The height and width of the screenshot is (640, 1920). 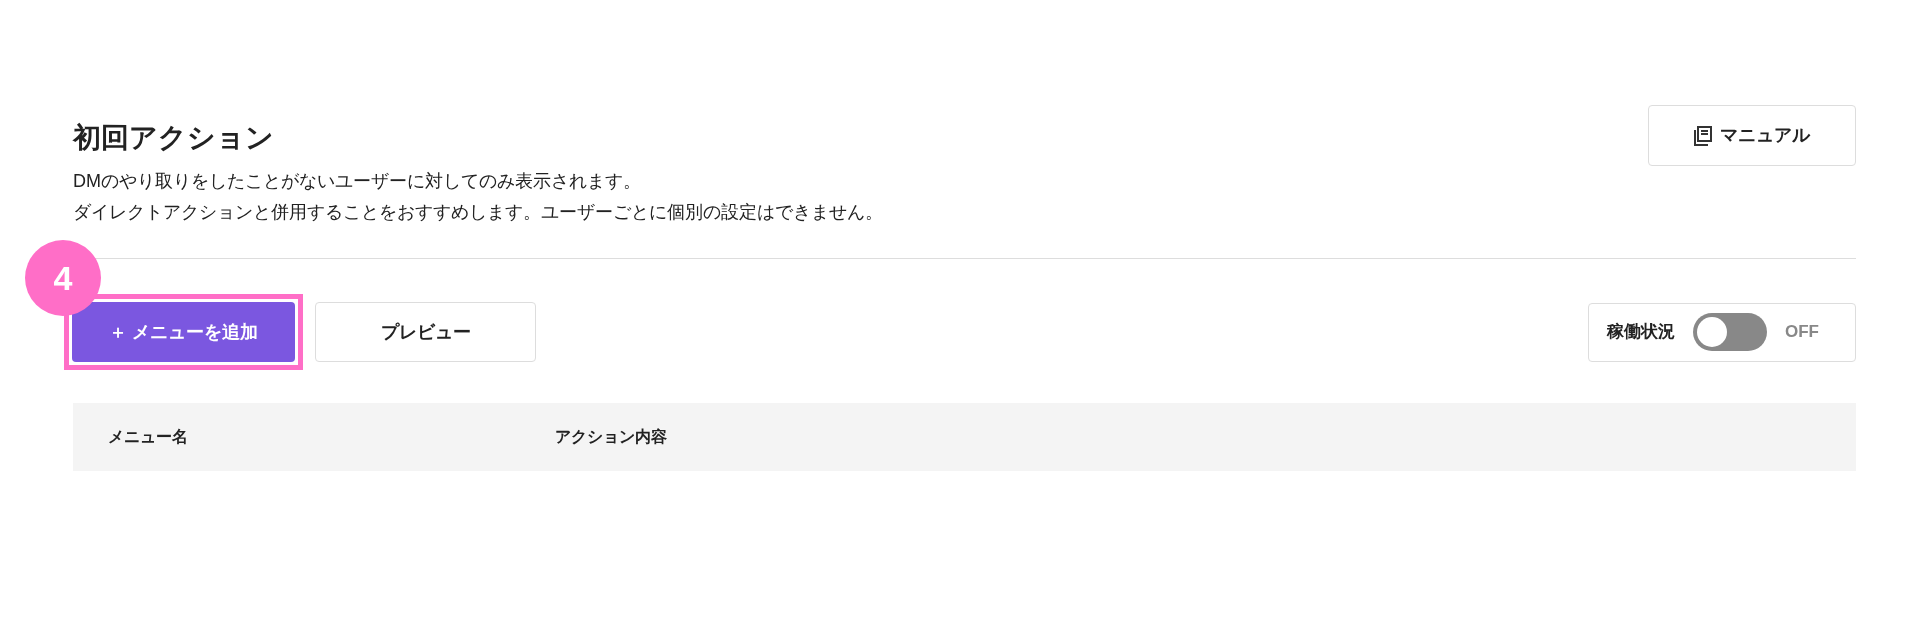 What do you see at coordinates (1730, 332) in the screenshot?
I see `status-toggle` at bounding box center [1730, 332].